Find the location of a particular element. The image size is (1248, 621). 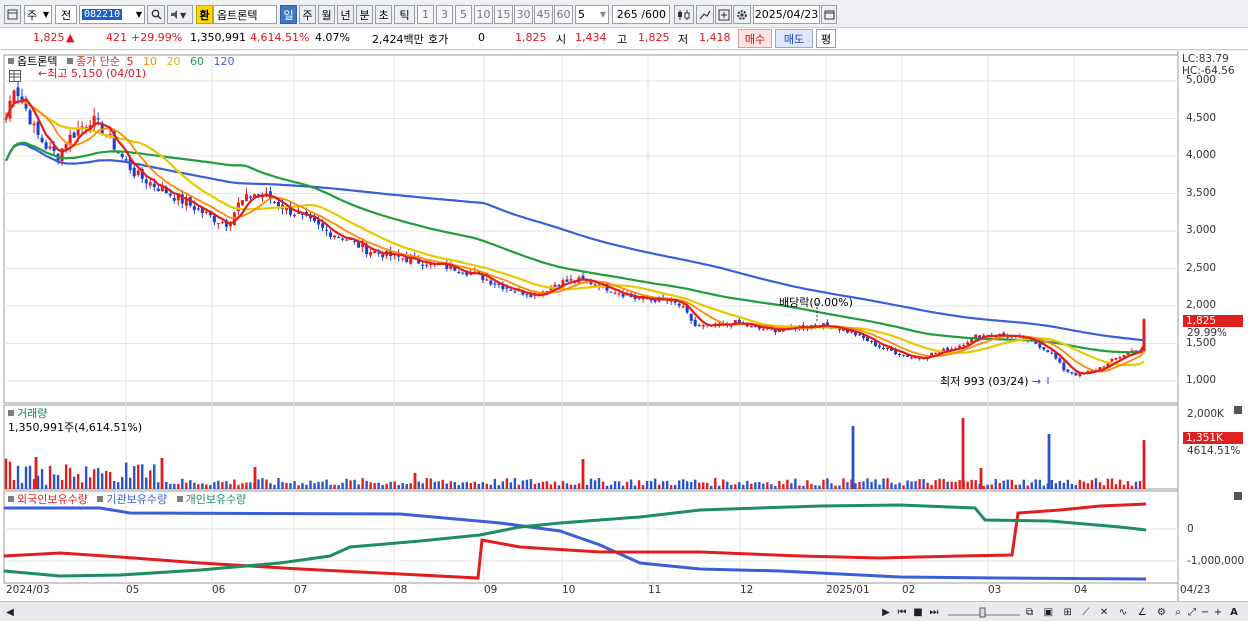

price-tick-label: 4,500 is located at coordinates (1201, 117).